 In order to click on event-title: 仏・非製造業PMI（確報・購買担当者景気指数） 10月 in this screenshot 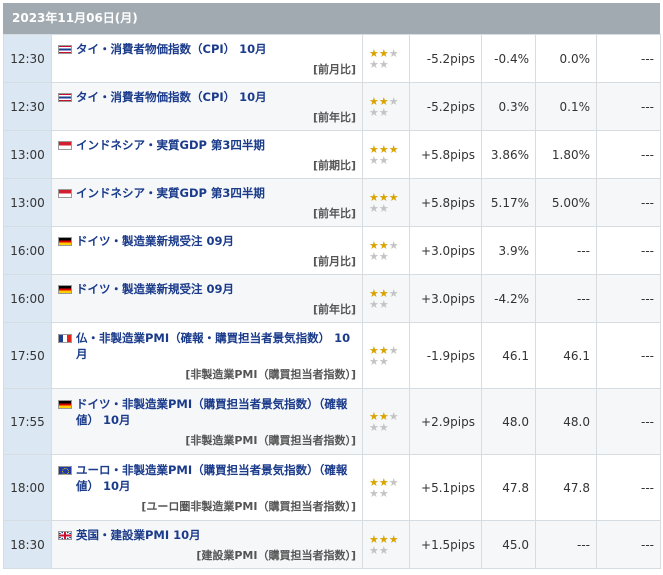, I will do `click(207, 346)`.